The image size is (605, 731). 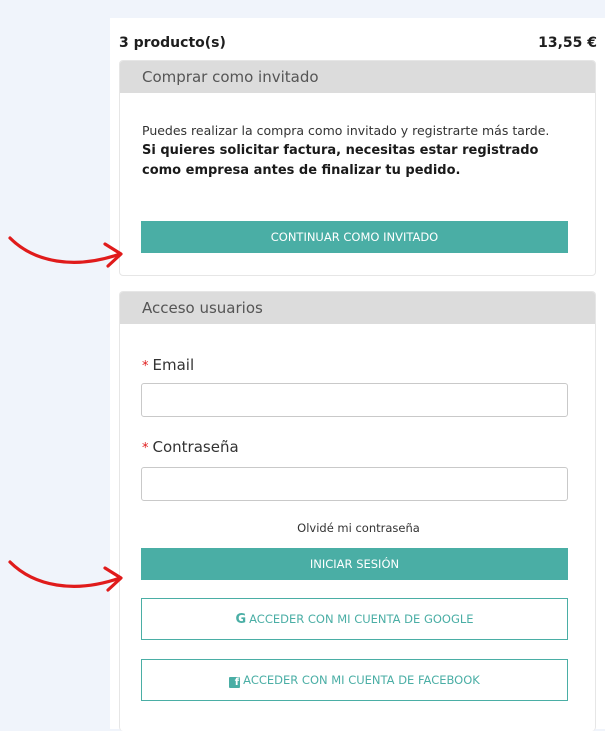 What do you see at coordinates (195, 447) in the screenshot?
I see `password-label-text: Contraseña` at bounding box center [195, 447].